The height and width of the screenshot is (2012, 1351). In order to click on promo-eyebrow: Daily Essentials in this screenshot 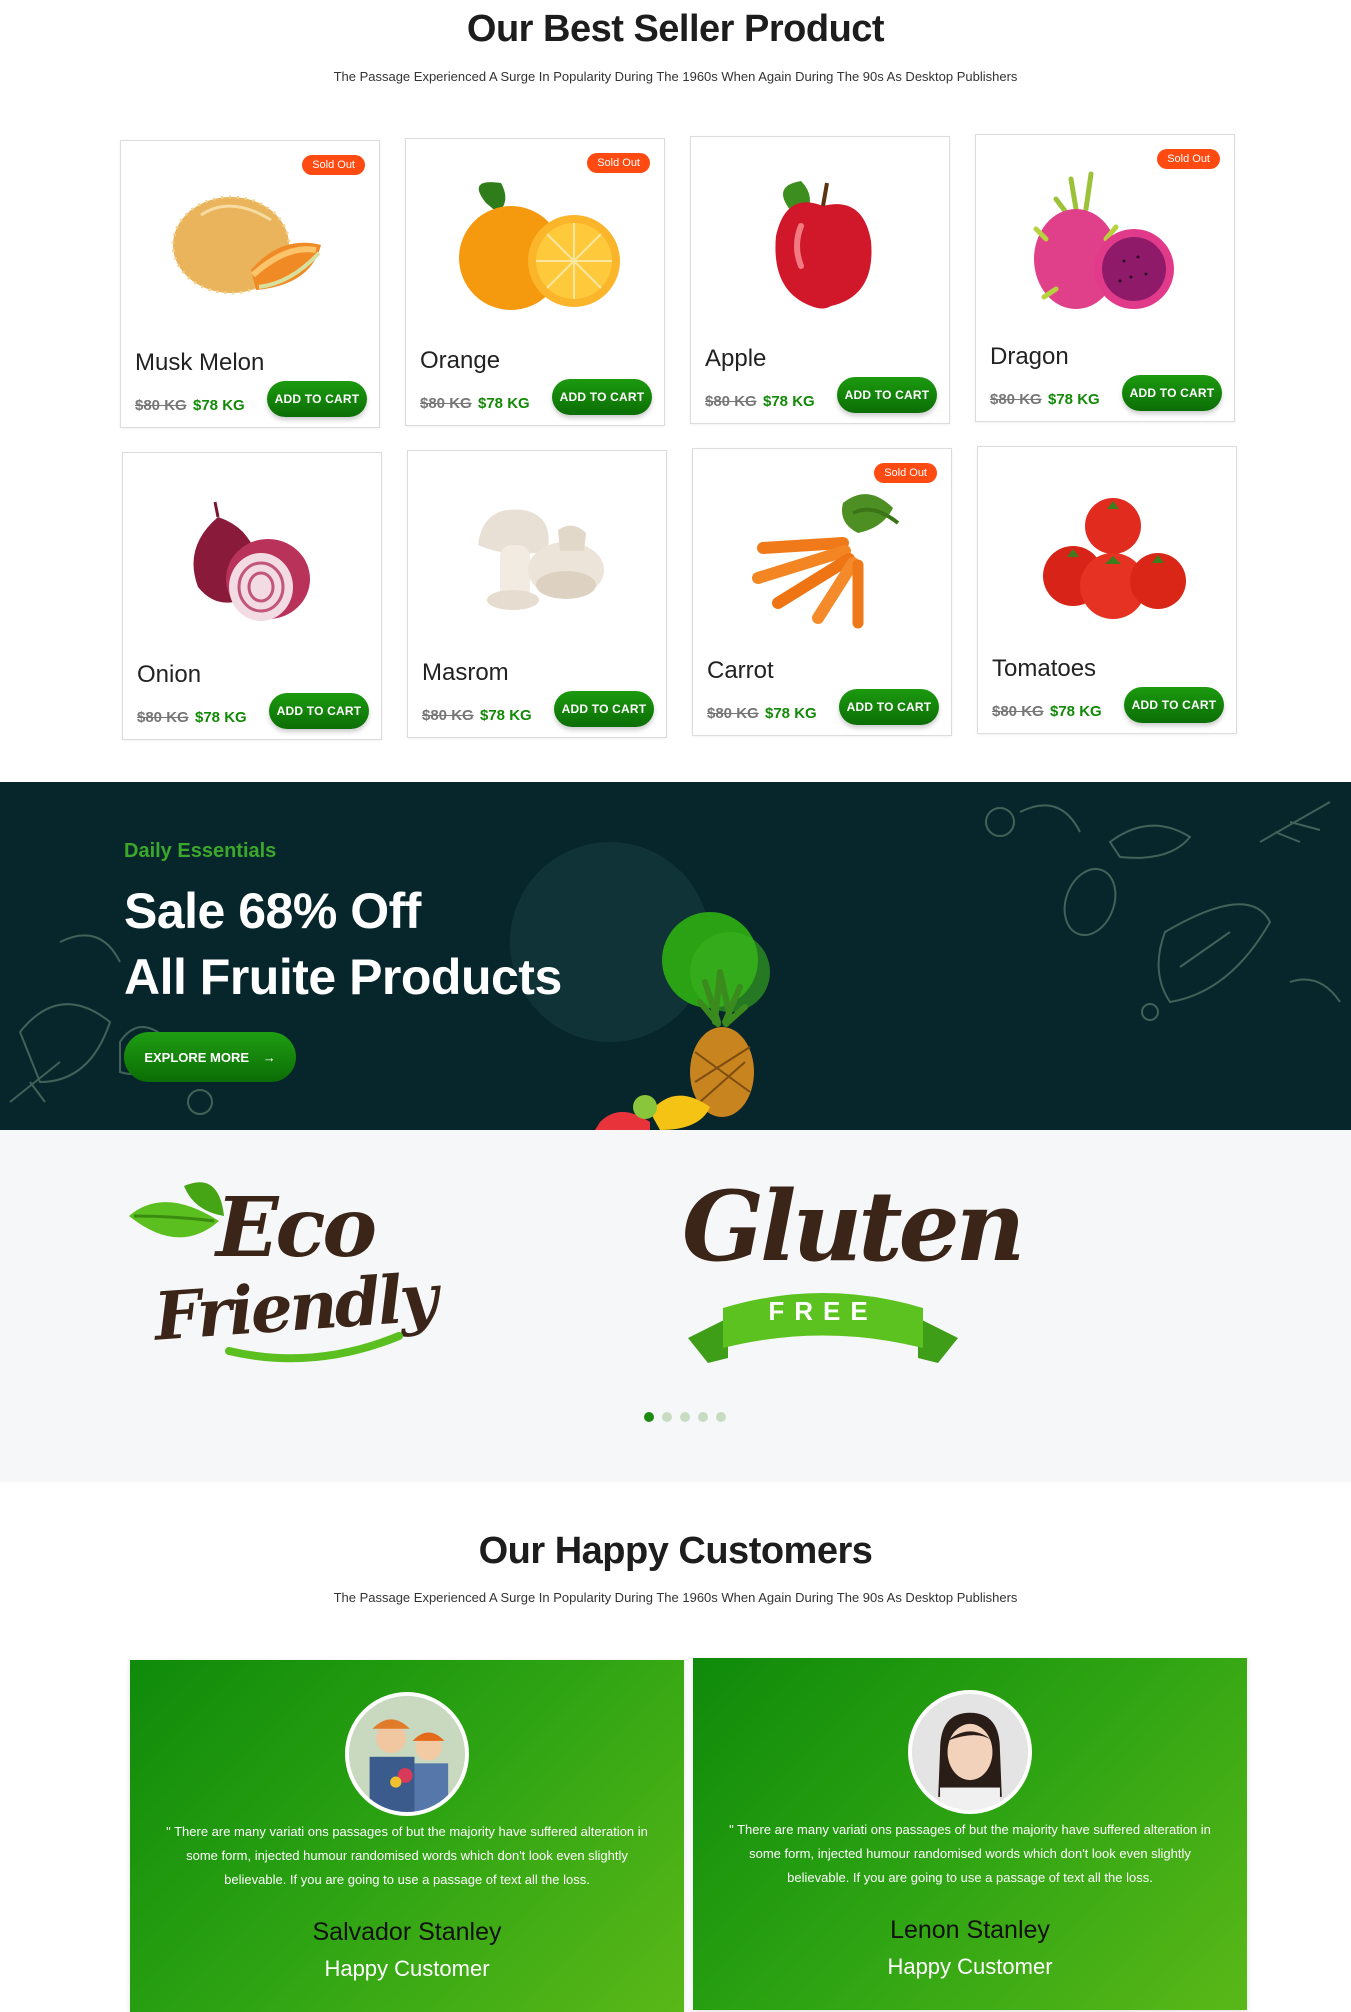, I will do `click(200, 851)`.